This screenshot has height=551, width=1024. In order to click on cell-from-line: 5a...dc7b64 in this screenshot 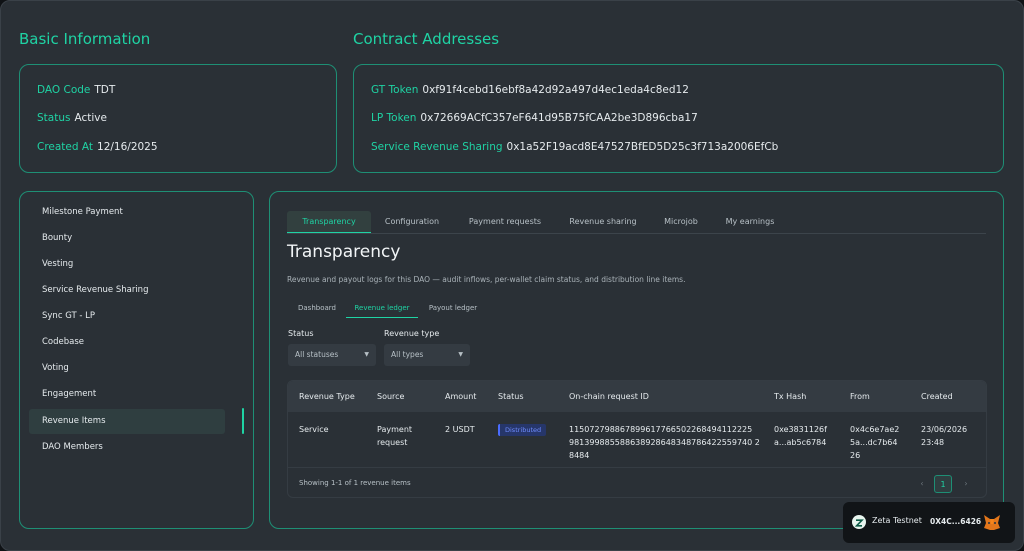, I will do `click(874, 442)`.